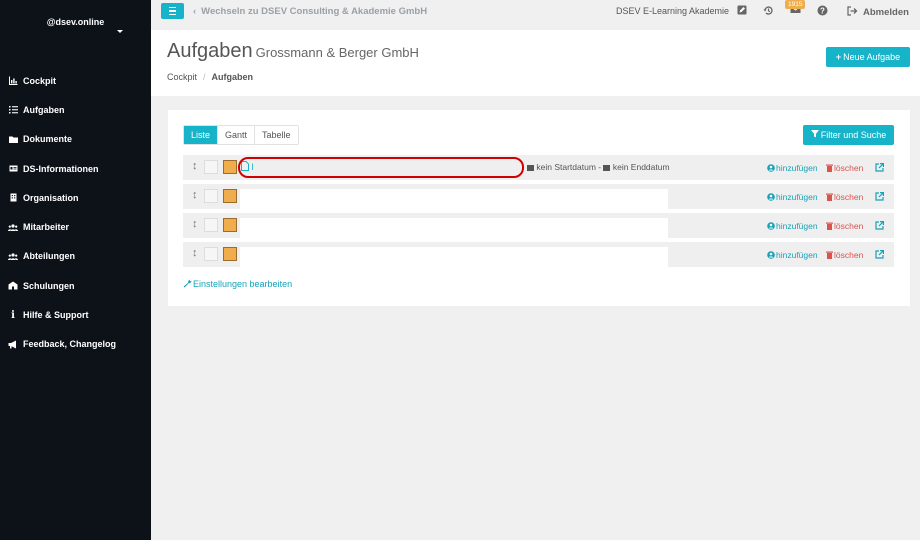 Image resolution: width=920 pixels, height=540 pixels. I want to click on task-start-date: kein Startdatum, so click(566, 167).